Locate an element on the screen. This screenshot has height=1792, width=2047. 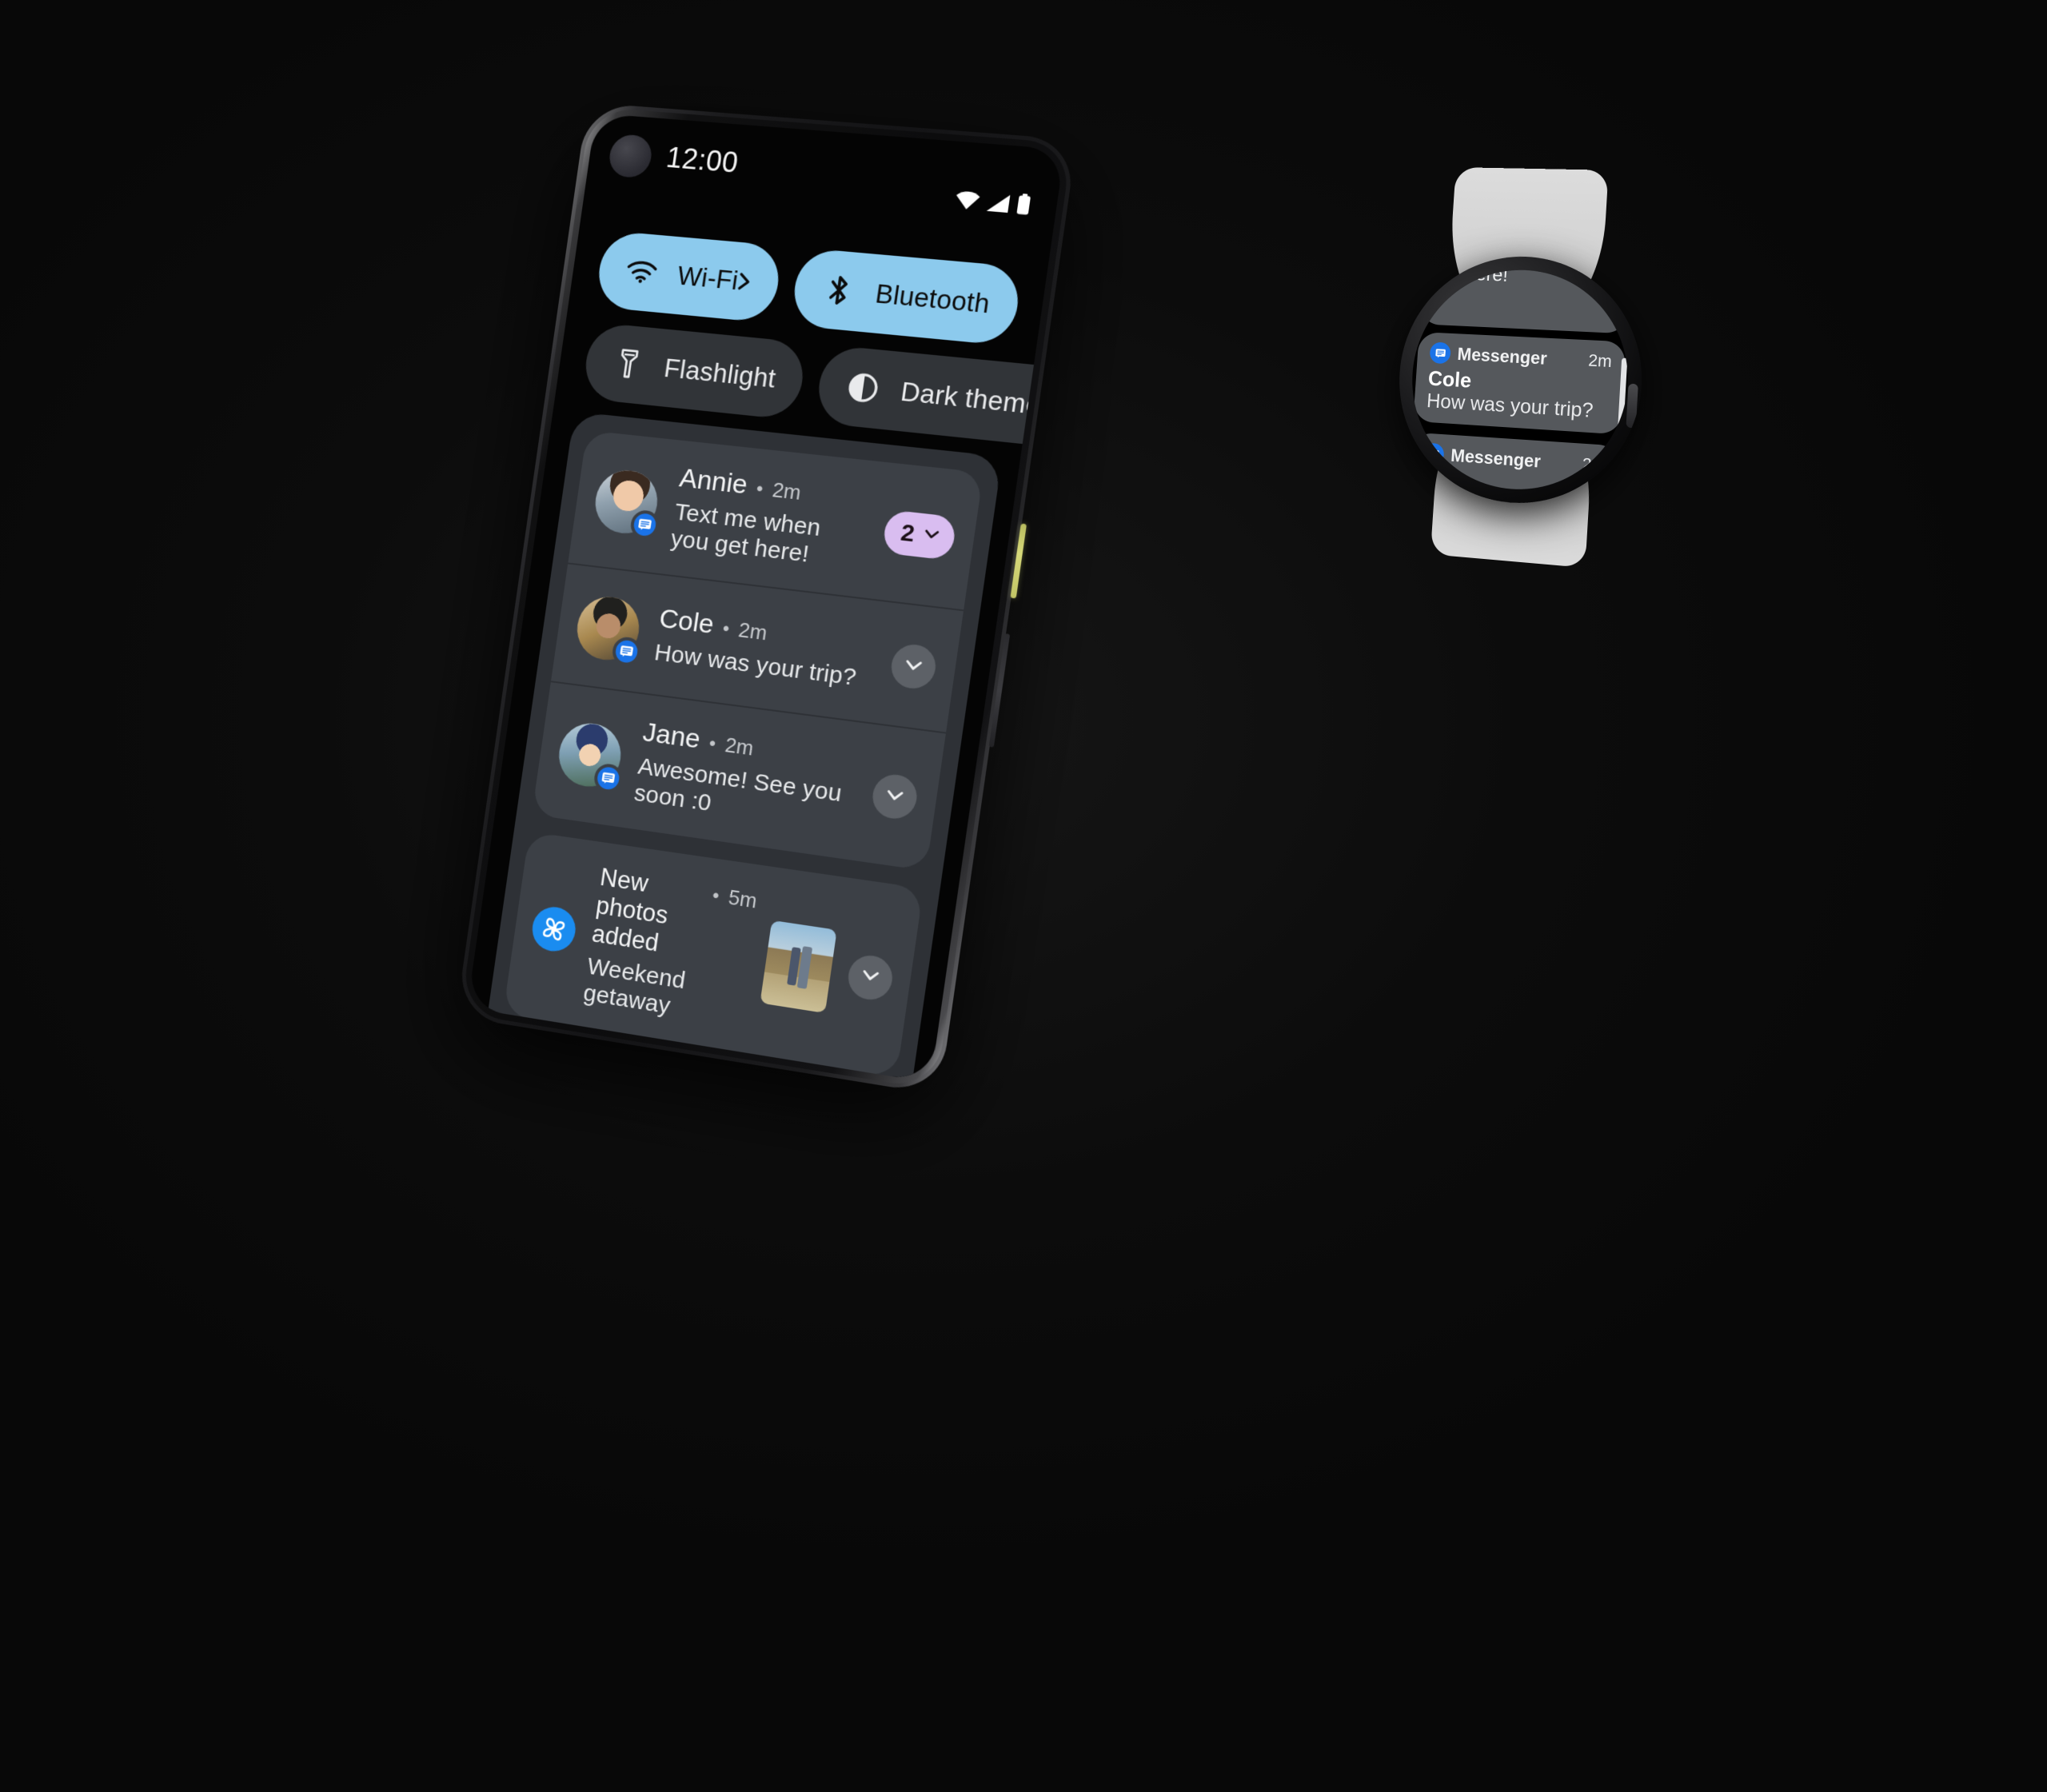
watch-notification-partial-top: xt me when you get here! is located at coordinates (1526, 300).